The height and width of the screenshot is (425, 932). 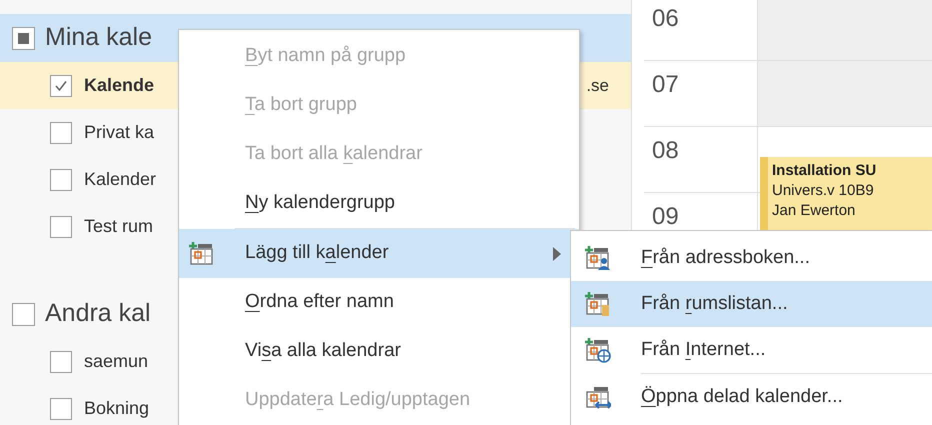 I want to click on event-title: Installation SU, so click(x=825, y=171).